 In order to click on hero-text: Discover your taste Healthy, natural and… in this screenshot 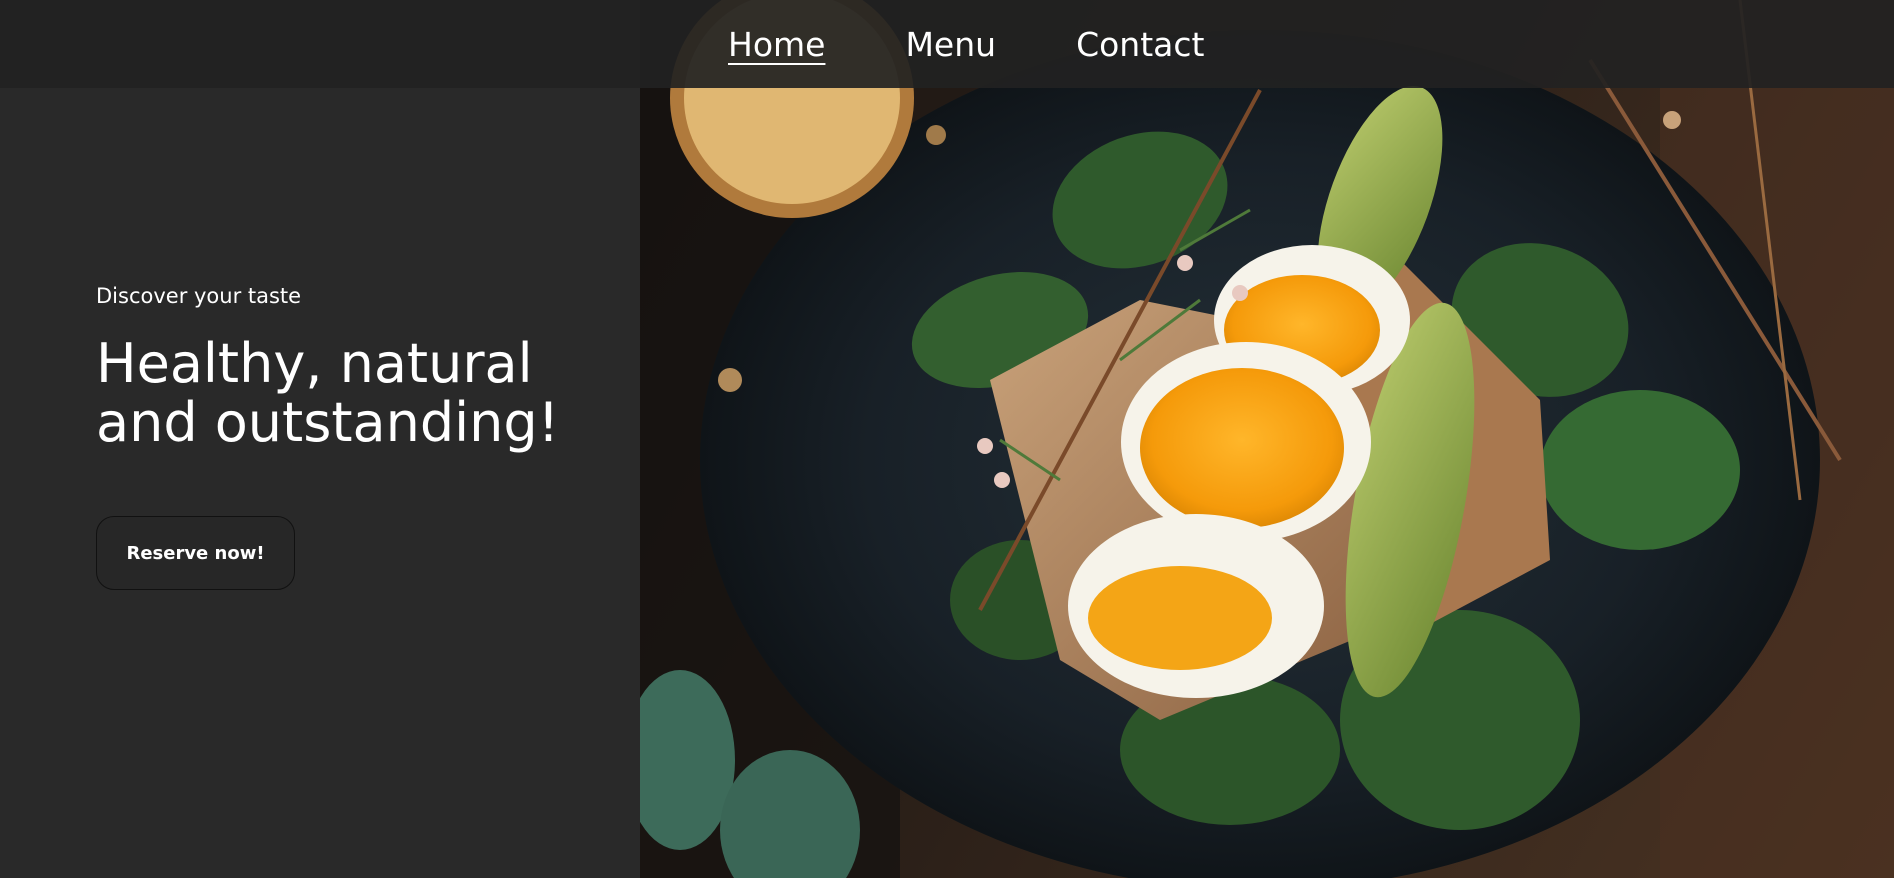, I will do `click(356, 368)`.